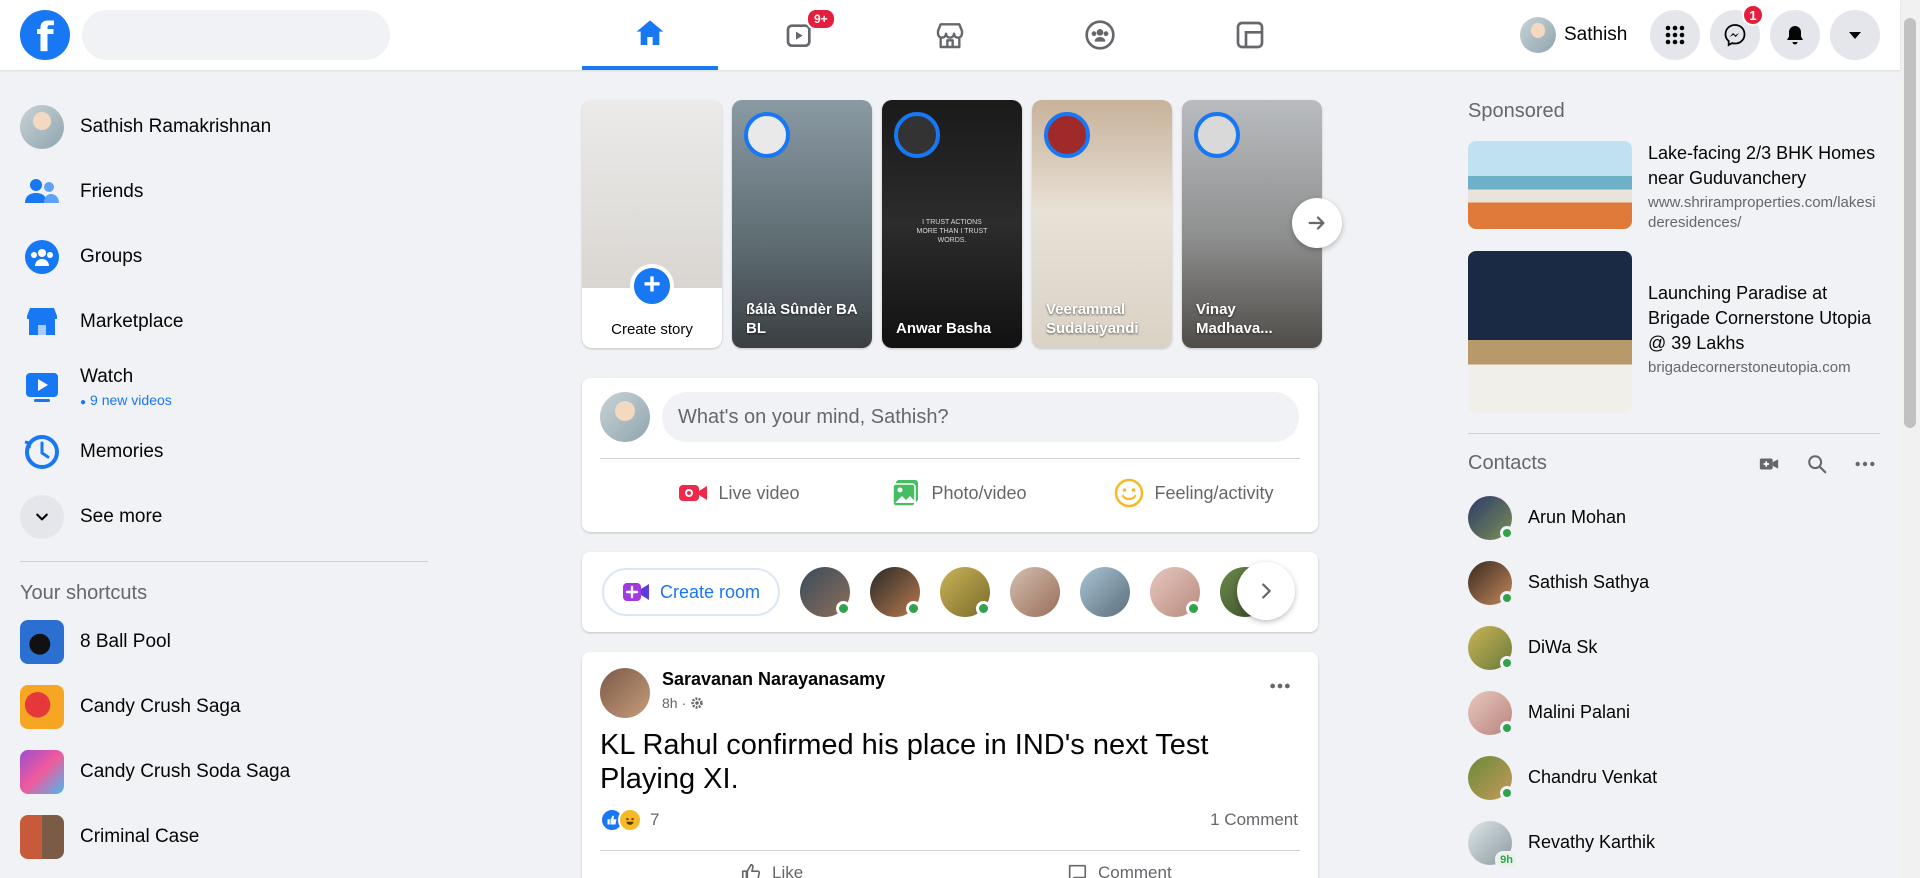  Describe the element at coordinates (224, 191) in the screenshot. I see `sidebar-item-friends: Friends` at that location.